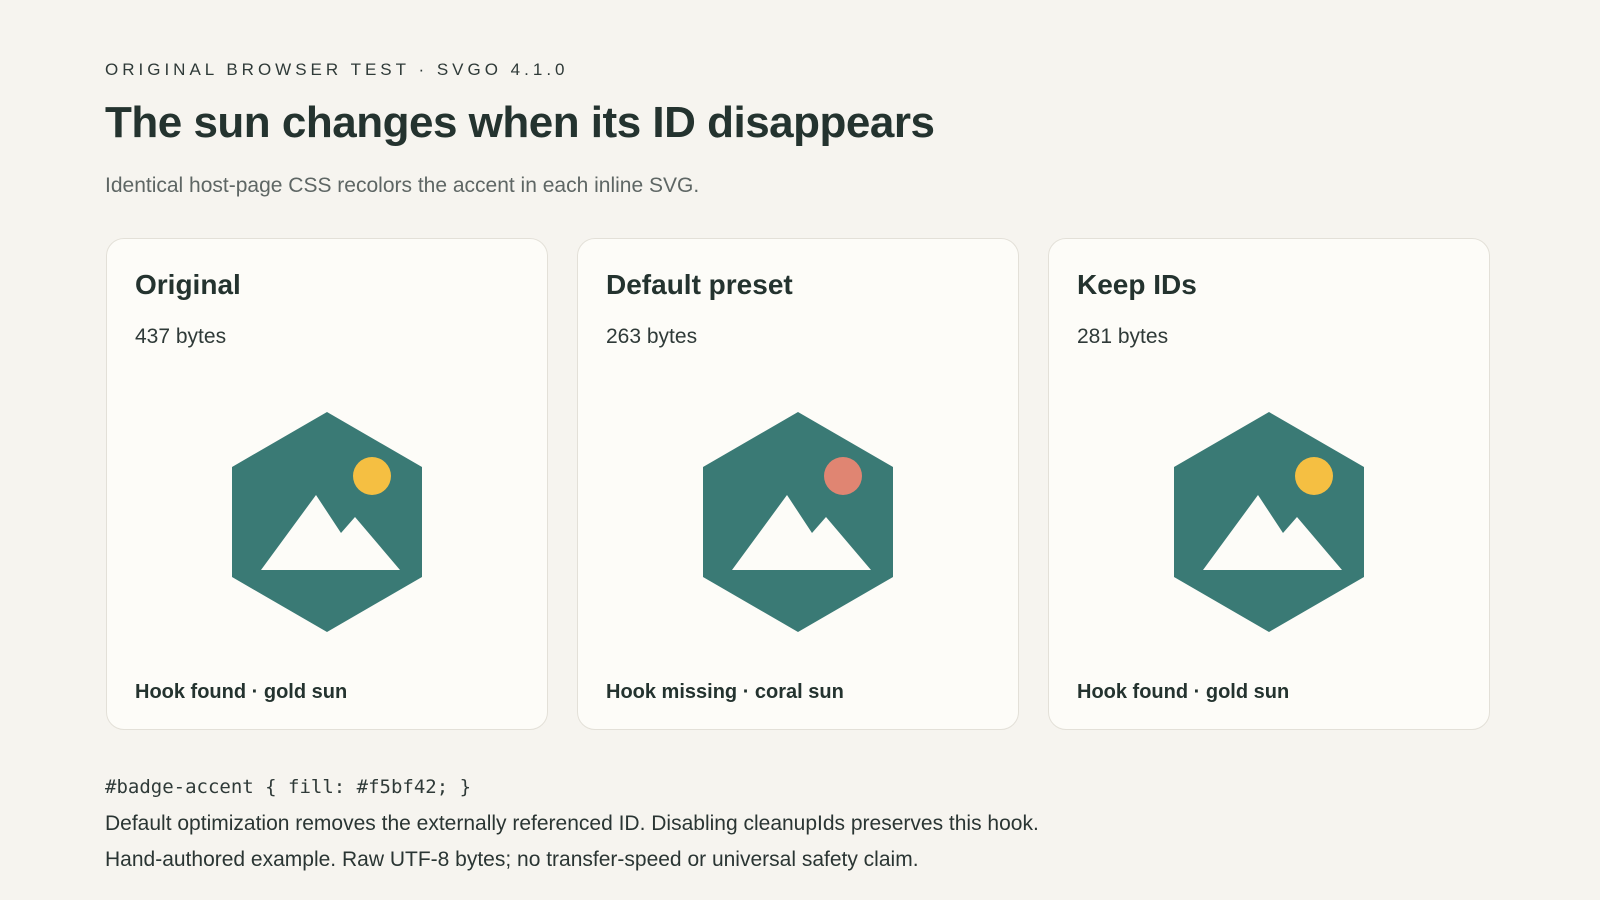 This screenshot has height=900, width=1600. What do you see at coordinates (520, 122) in the screenshot?
I see `page-title: The sun changes when its ID disappears` at bounding box center [520, 122].